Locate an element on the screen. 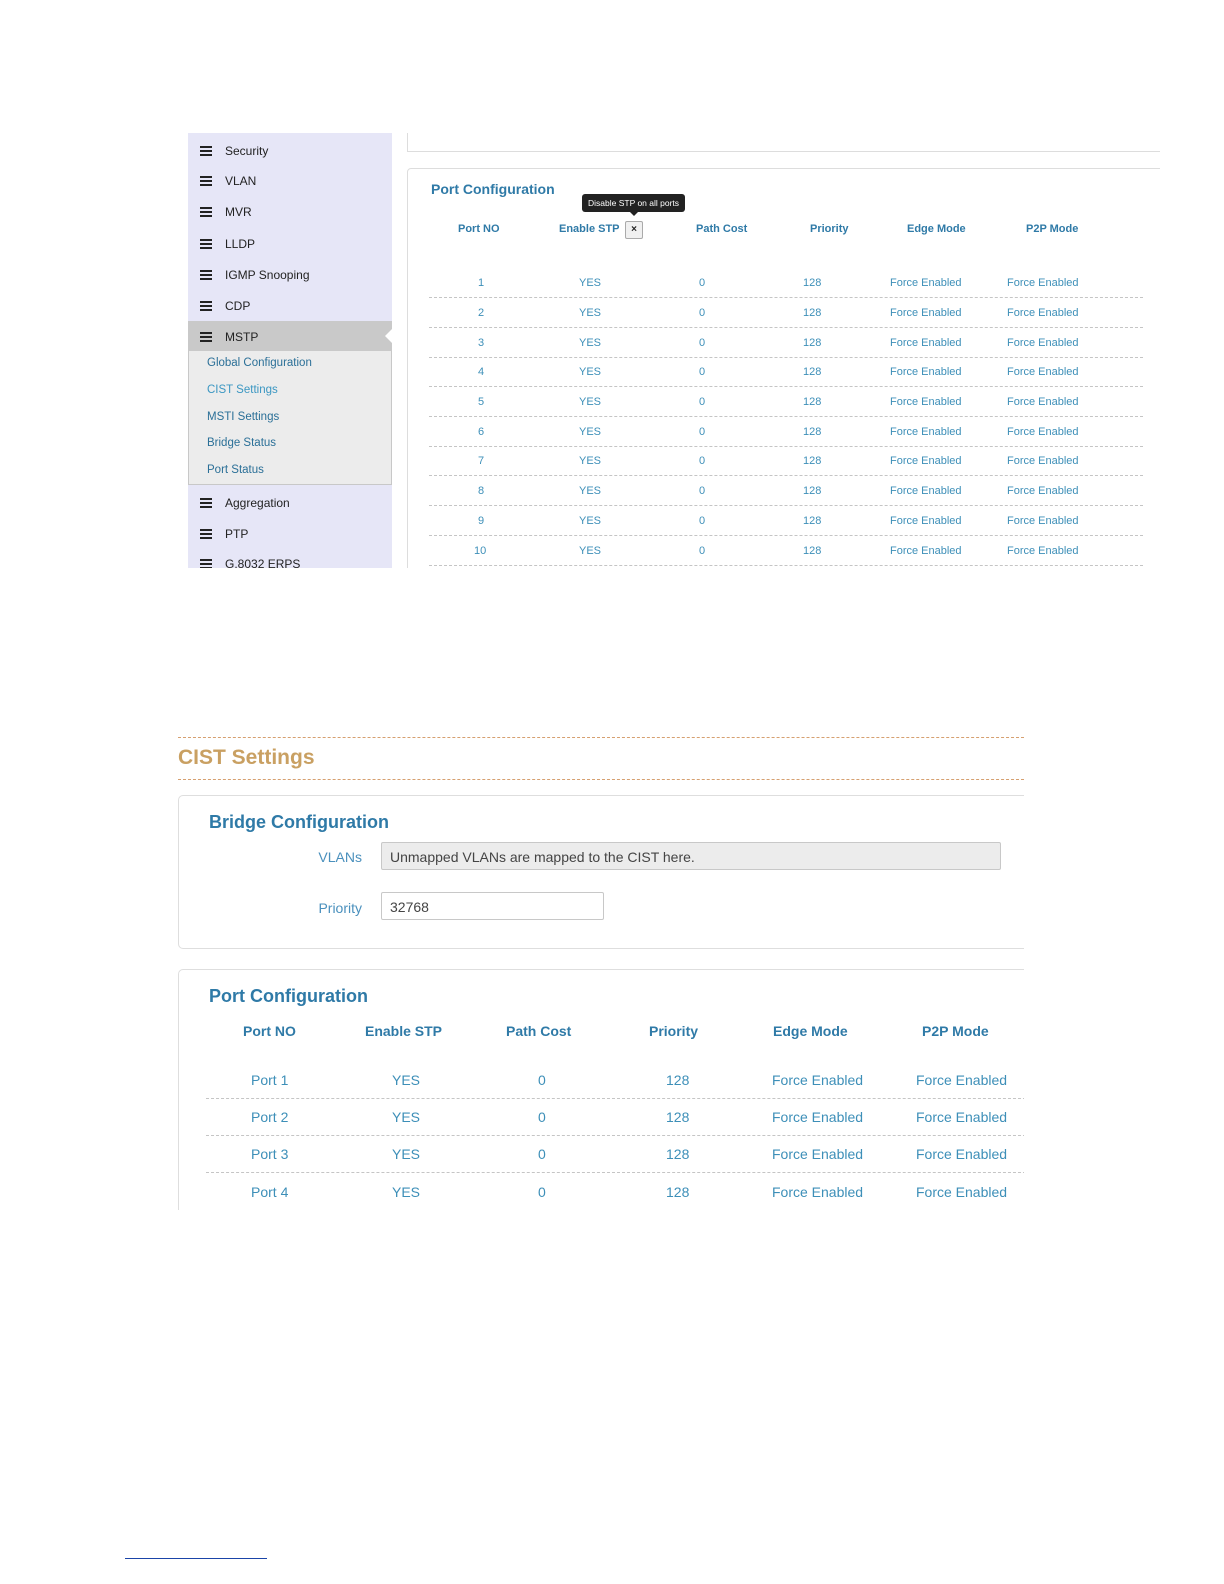 The image size is (1224, 1584). disable-stp-all-button: × is located at coordinates (634, 230).